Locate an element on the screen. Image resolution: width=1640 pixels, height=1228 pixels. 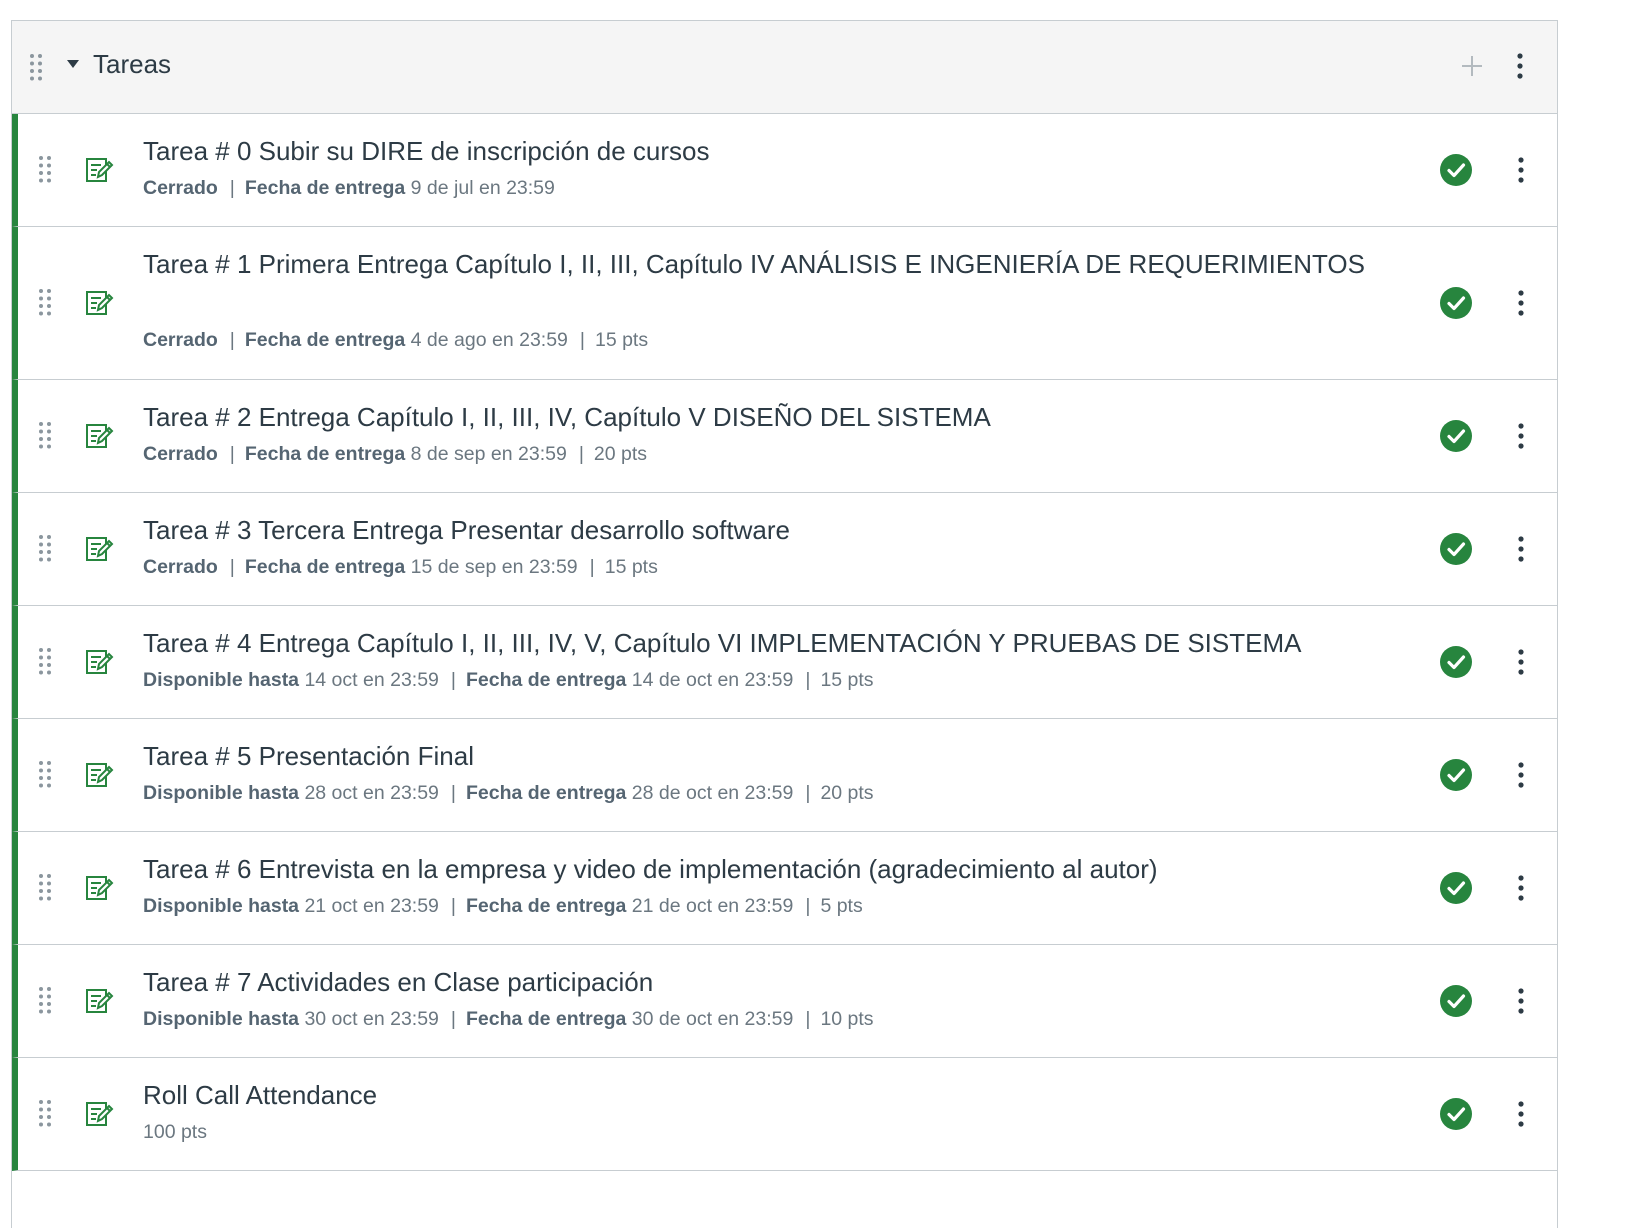
module-item-row: Roll Call Attendance 100 pts is located at coordinates (784, 1114).